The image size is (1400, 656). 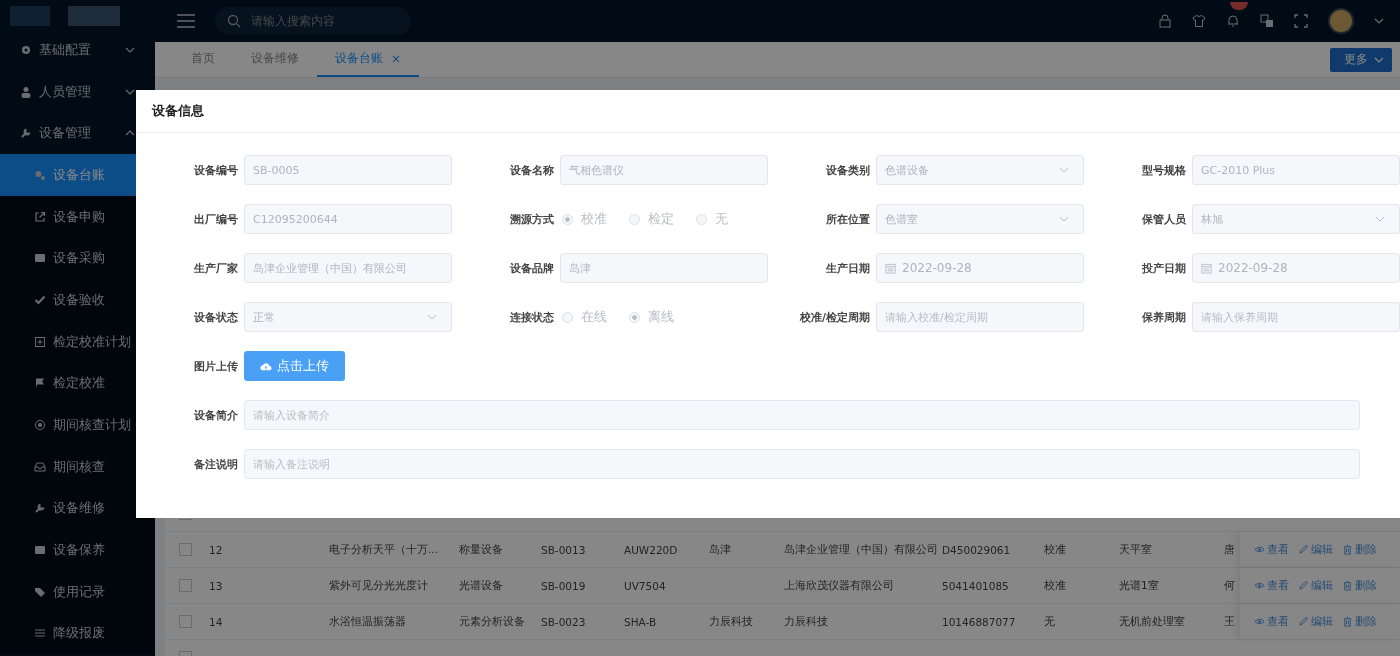 I want to click on field-label: 出厂编号, so click(x=216, y=219).